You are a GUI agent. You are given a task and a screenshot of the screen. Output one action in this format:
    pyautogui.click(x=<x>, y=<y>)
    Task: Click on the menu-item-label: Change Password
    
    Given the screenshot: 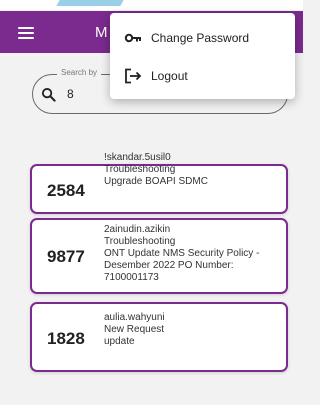 What is the action you would take?
    pyautogui.click(x=200, y=38)
    